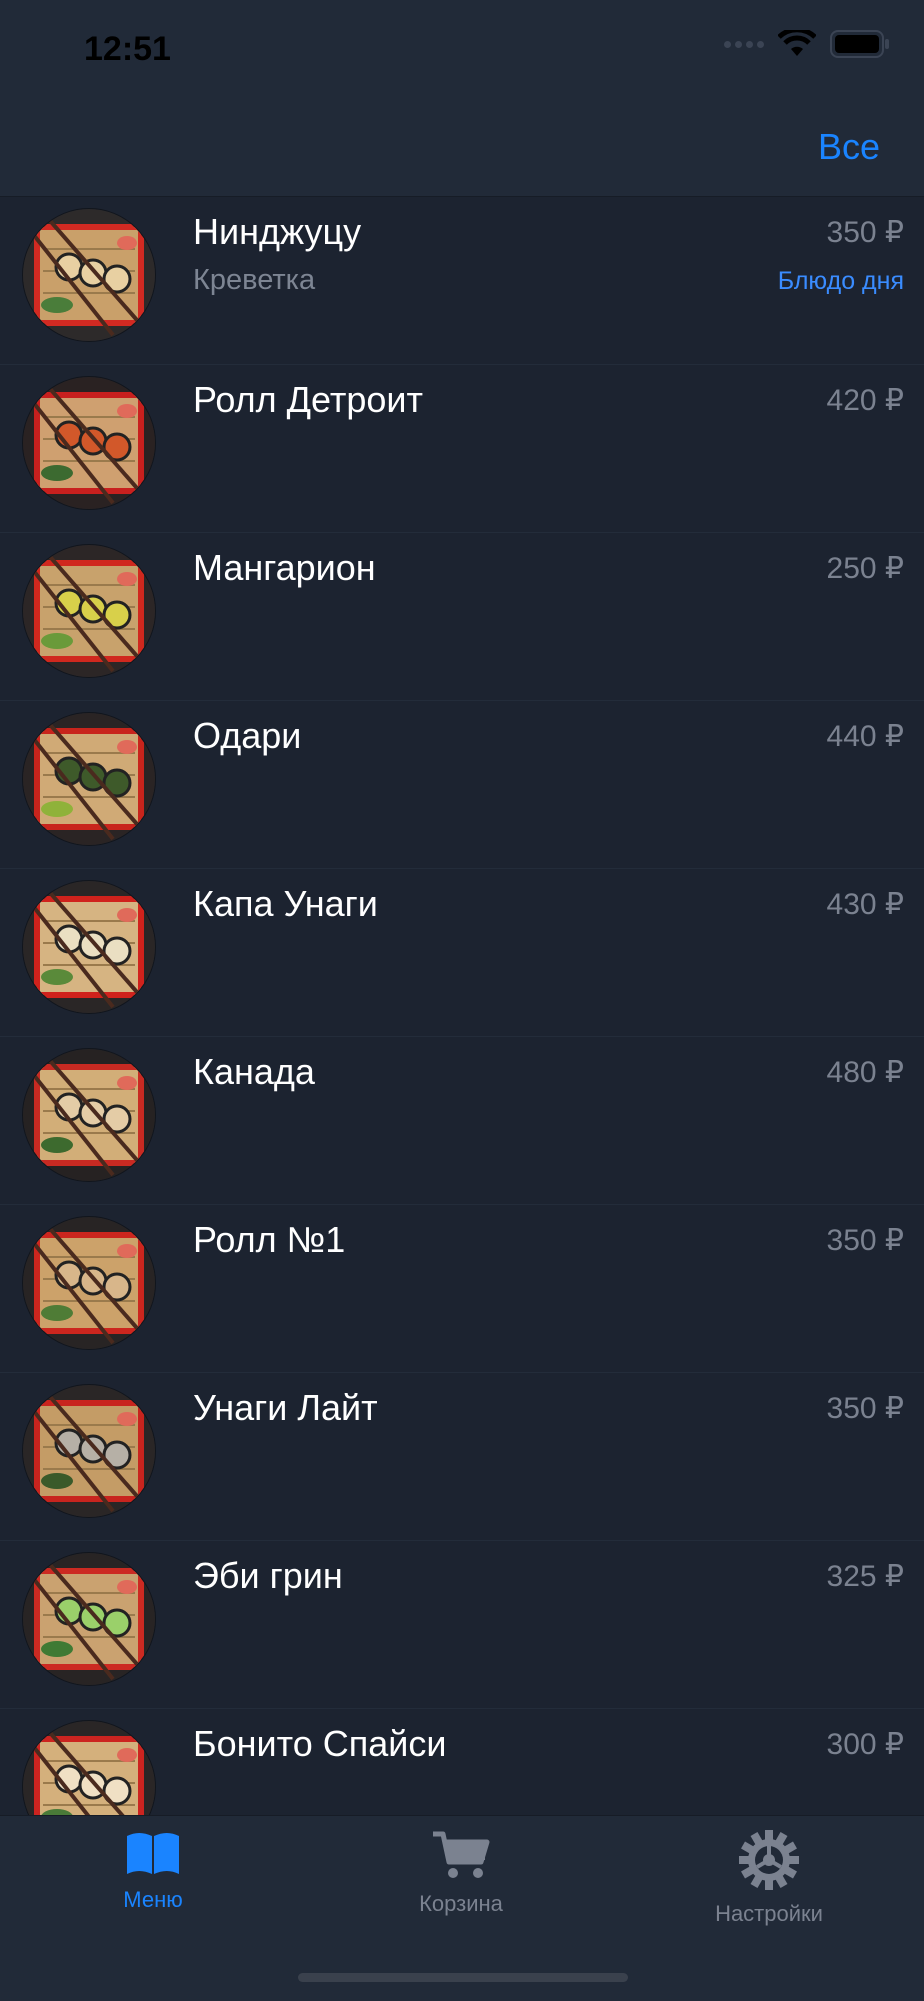  What do you see at coordinates (462, 1625) in the screenshot?
I see `menu-item: Эби грин 325 ₽` at bounding box center [462, 1625].